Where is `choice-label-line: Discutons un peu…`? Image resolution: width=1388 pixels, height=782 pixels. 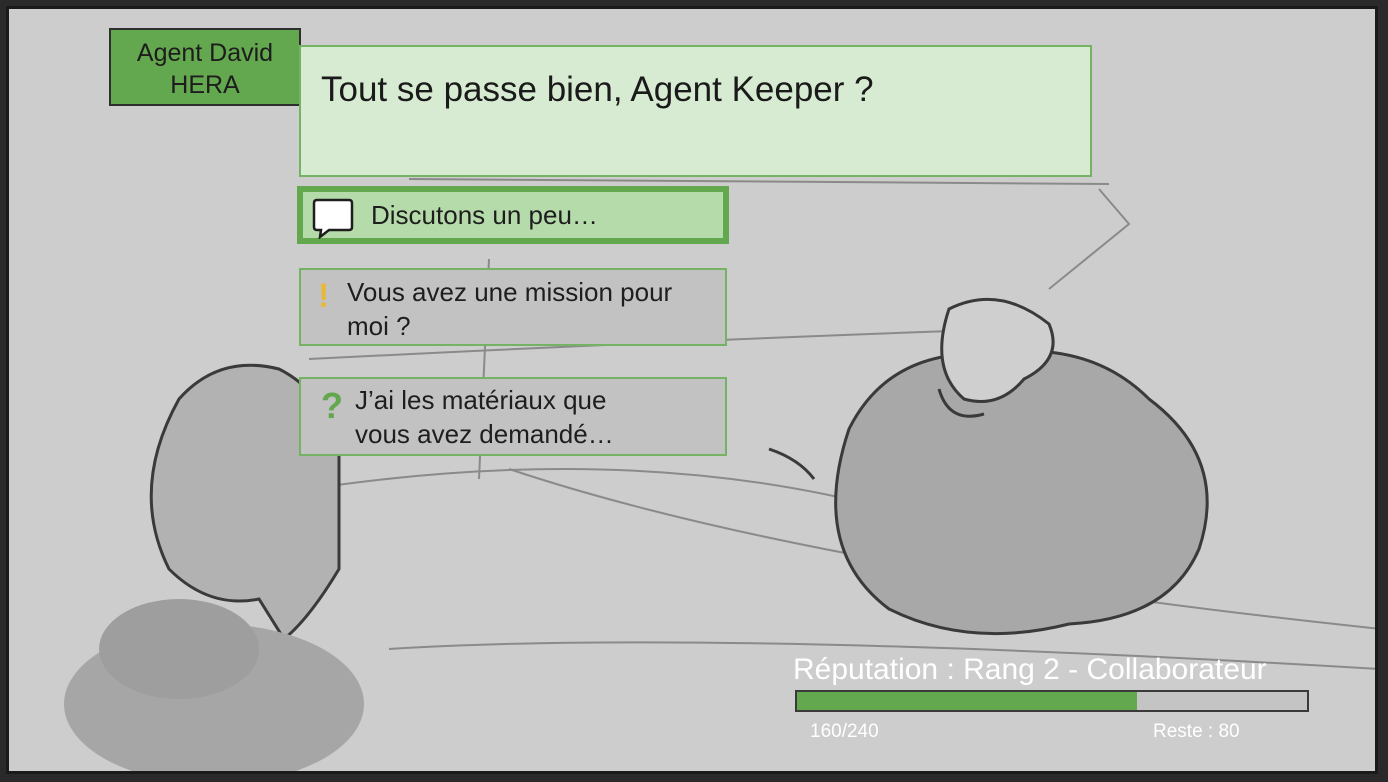
choice-label-line: Discutons un peu… is located at coordinates (484, 215).